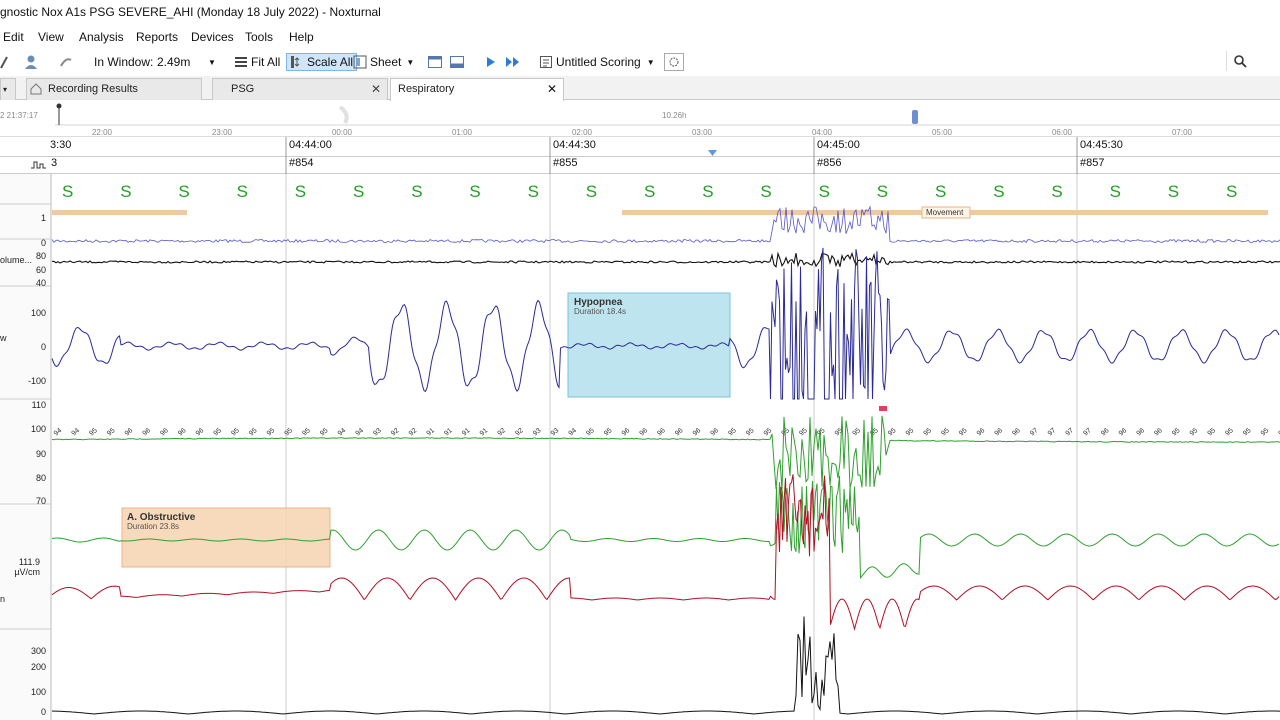  What do you see at coordinates (38, 692) in the screenshot?
I see `axis-label: 100` at bounding box center [38, 692].